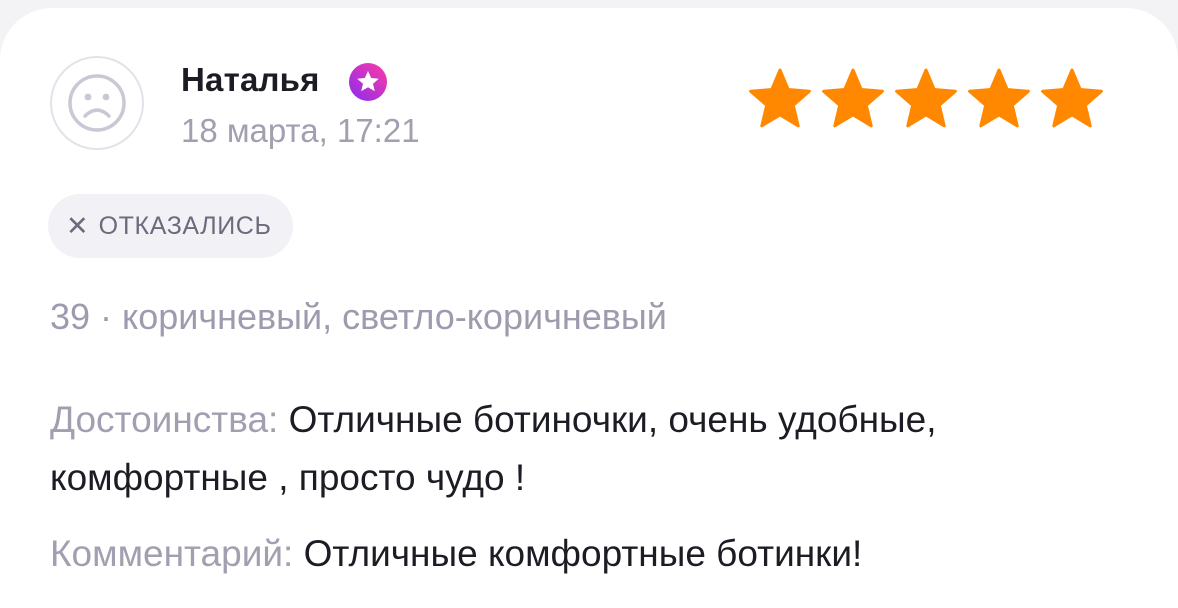 Image resolution: width=1178 pixels, height=608 pixels. I want to click on author-name: Наталья, so click(250, 80).